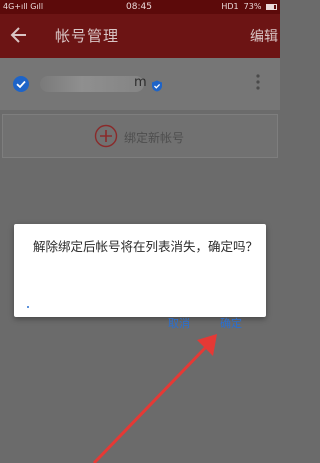 The height and width of the screenshot is (463, 320). What do you see at coordinates (231, 323) in the screenshot?
I see `confirm-button: 确定` at bounding box center [231, 323].